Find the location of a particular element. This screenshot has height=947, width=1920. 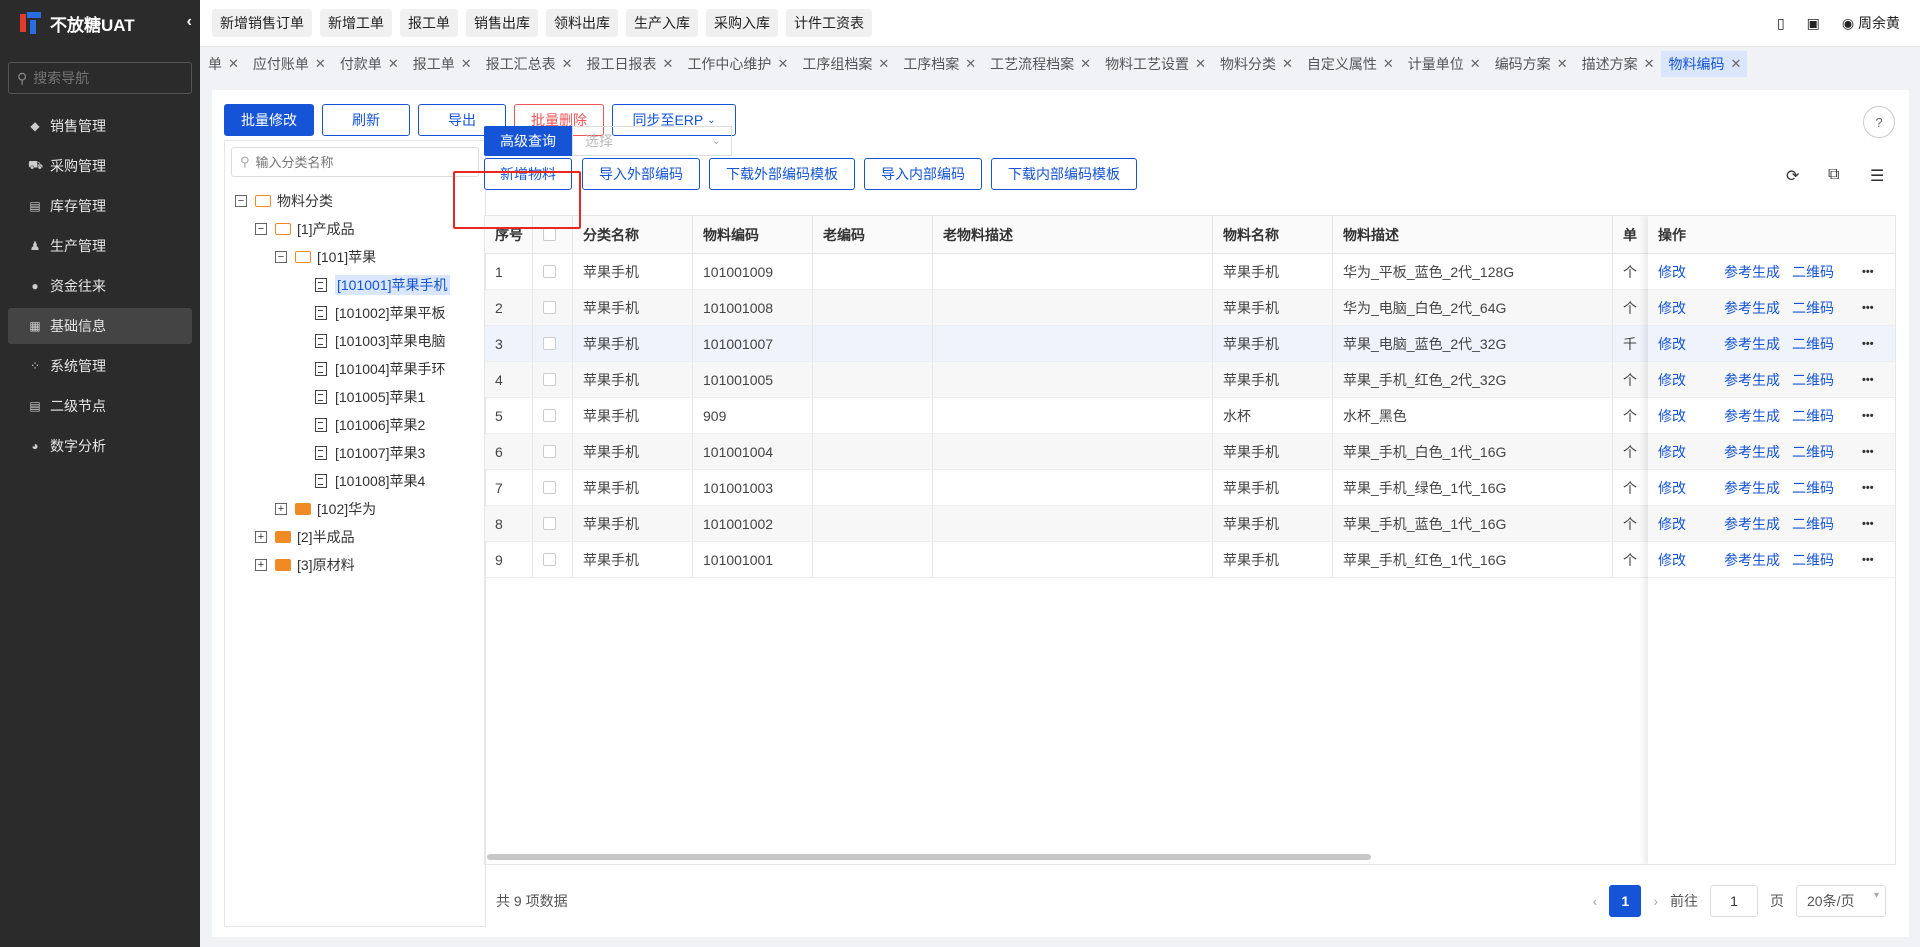

download-external-template-button: 下载外部编码模板 is located at coordinates (782, 174).